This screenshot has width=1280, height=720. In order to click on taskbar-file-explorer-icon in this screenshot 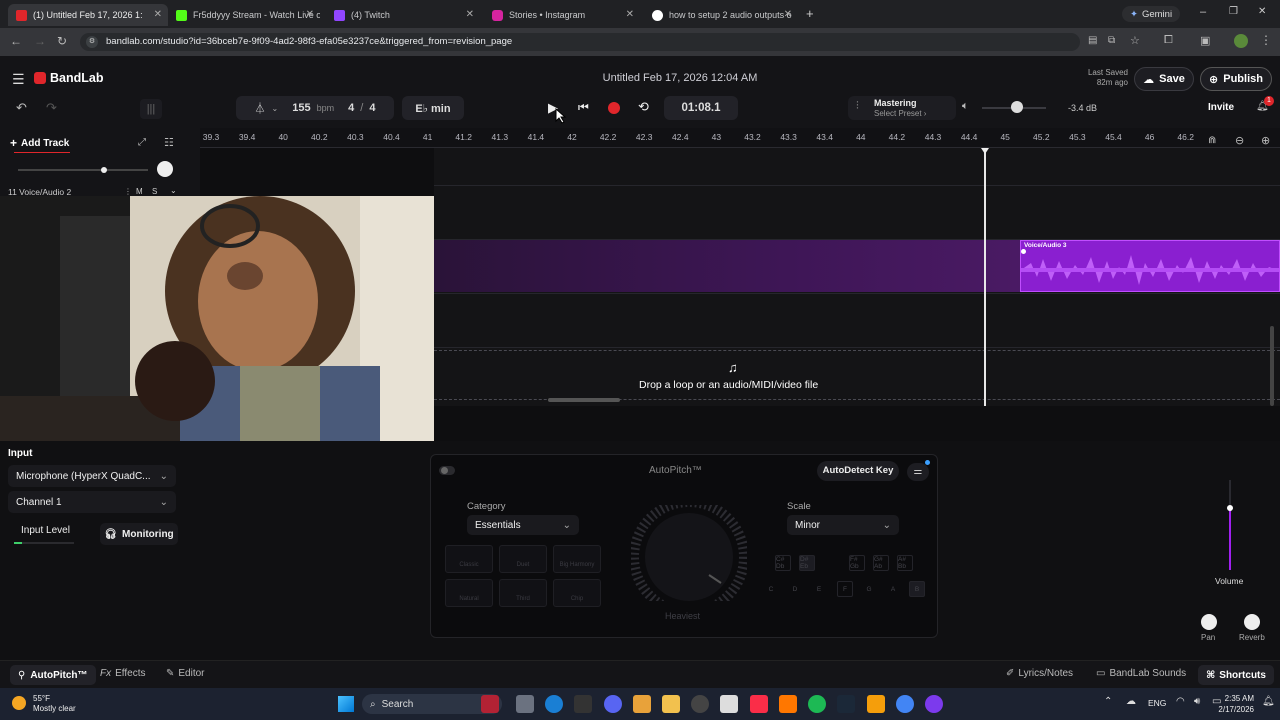, I will do `click(525, 704)`.